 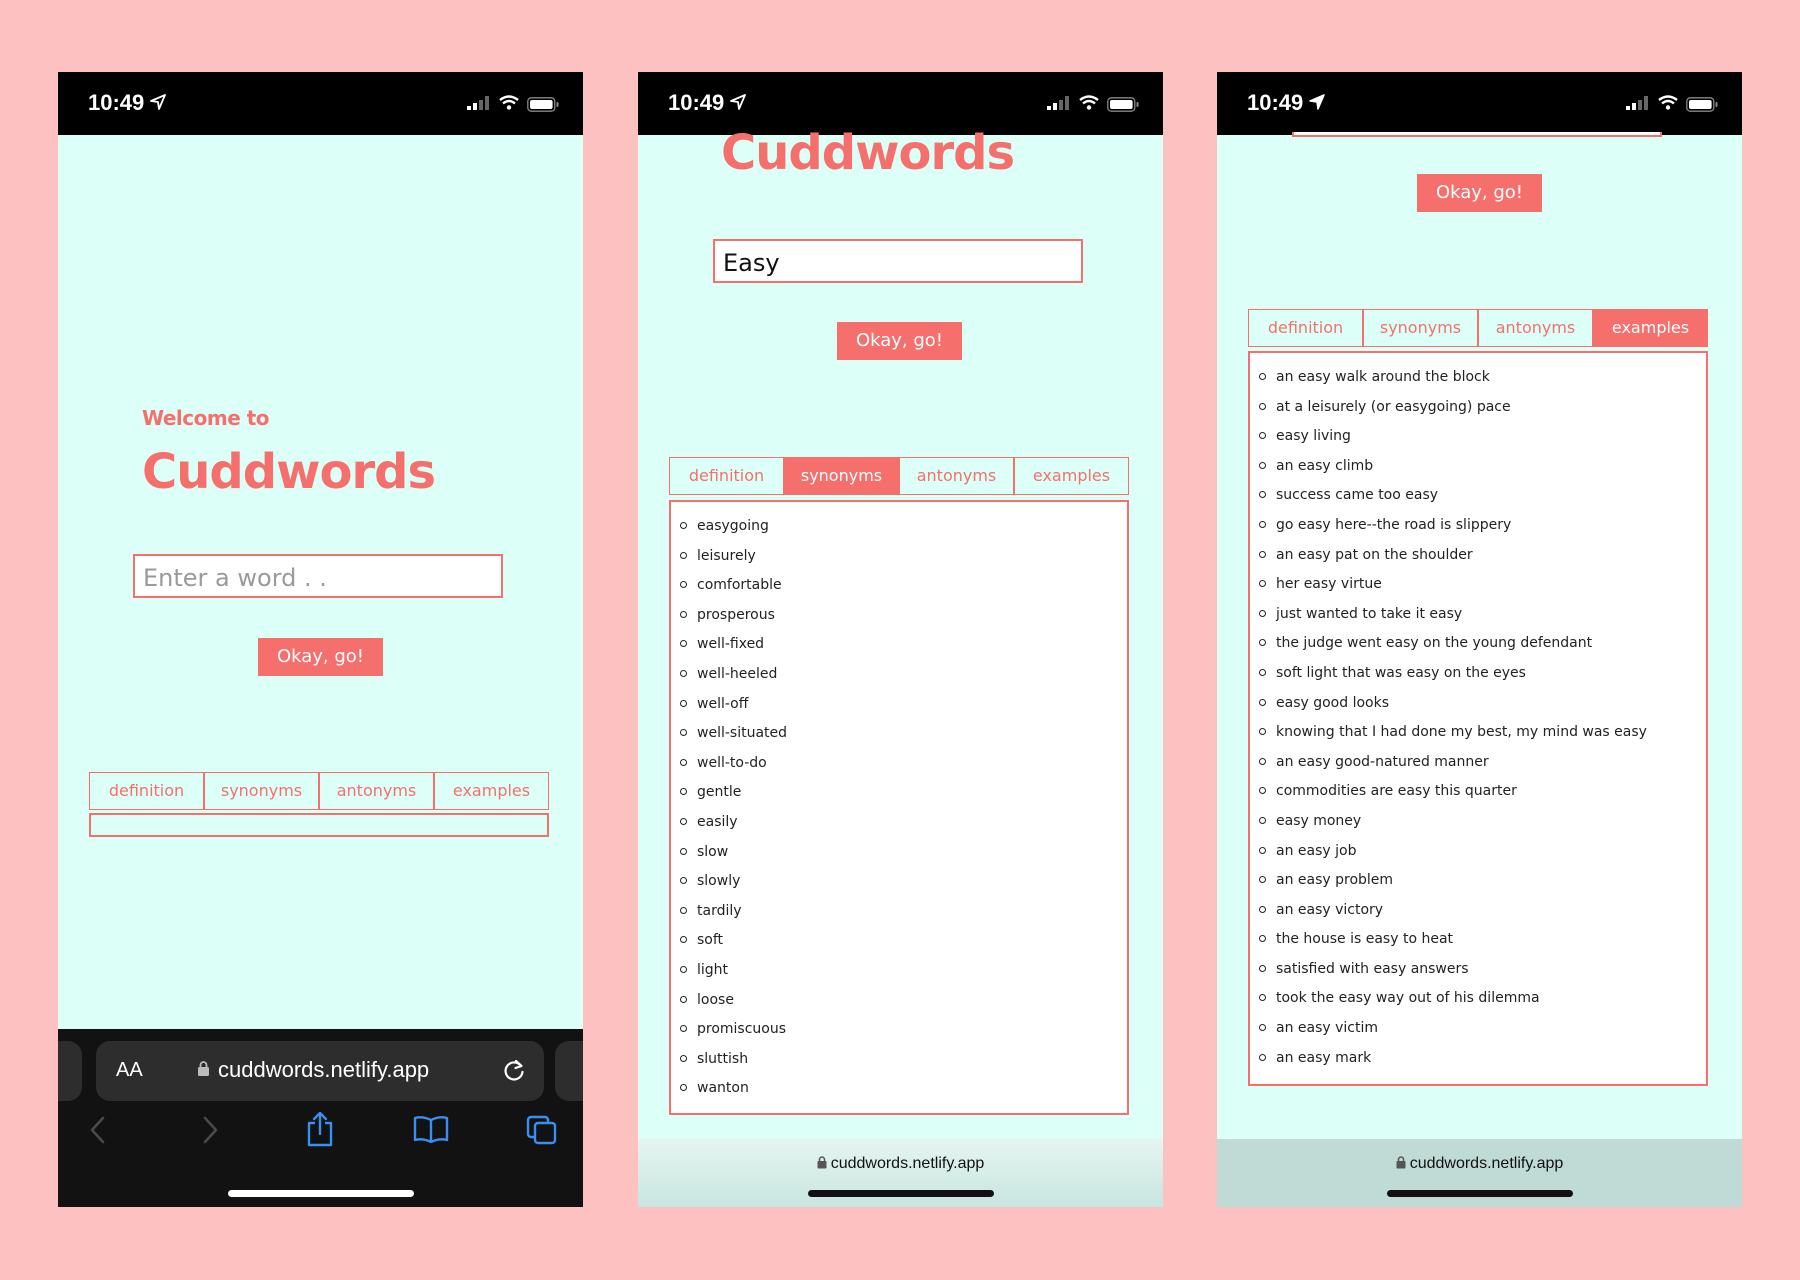 What do you see at coordinates (431, 1129) in the screenshot?
I see `bookmarks-icon` at bounding box center [431, 1129].